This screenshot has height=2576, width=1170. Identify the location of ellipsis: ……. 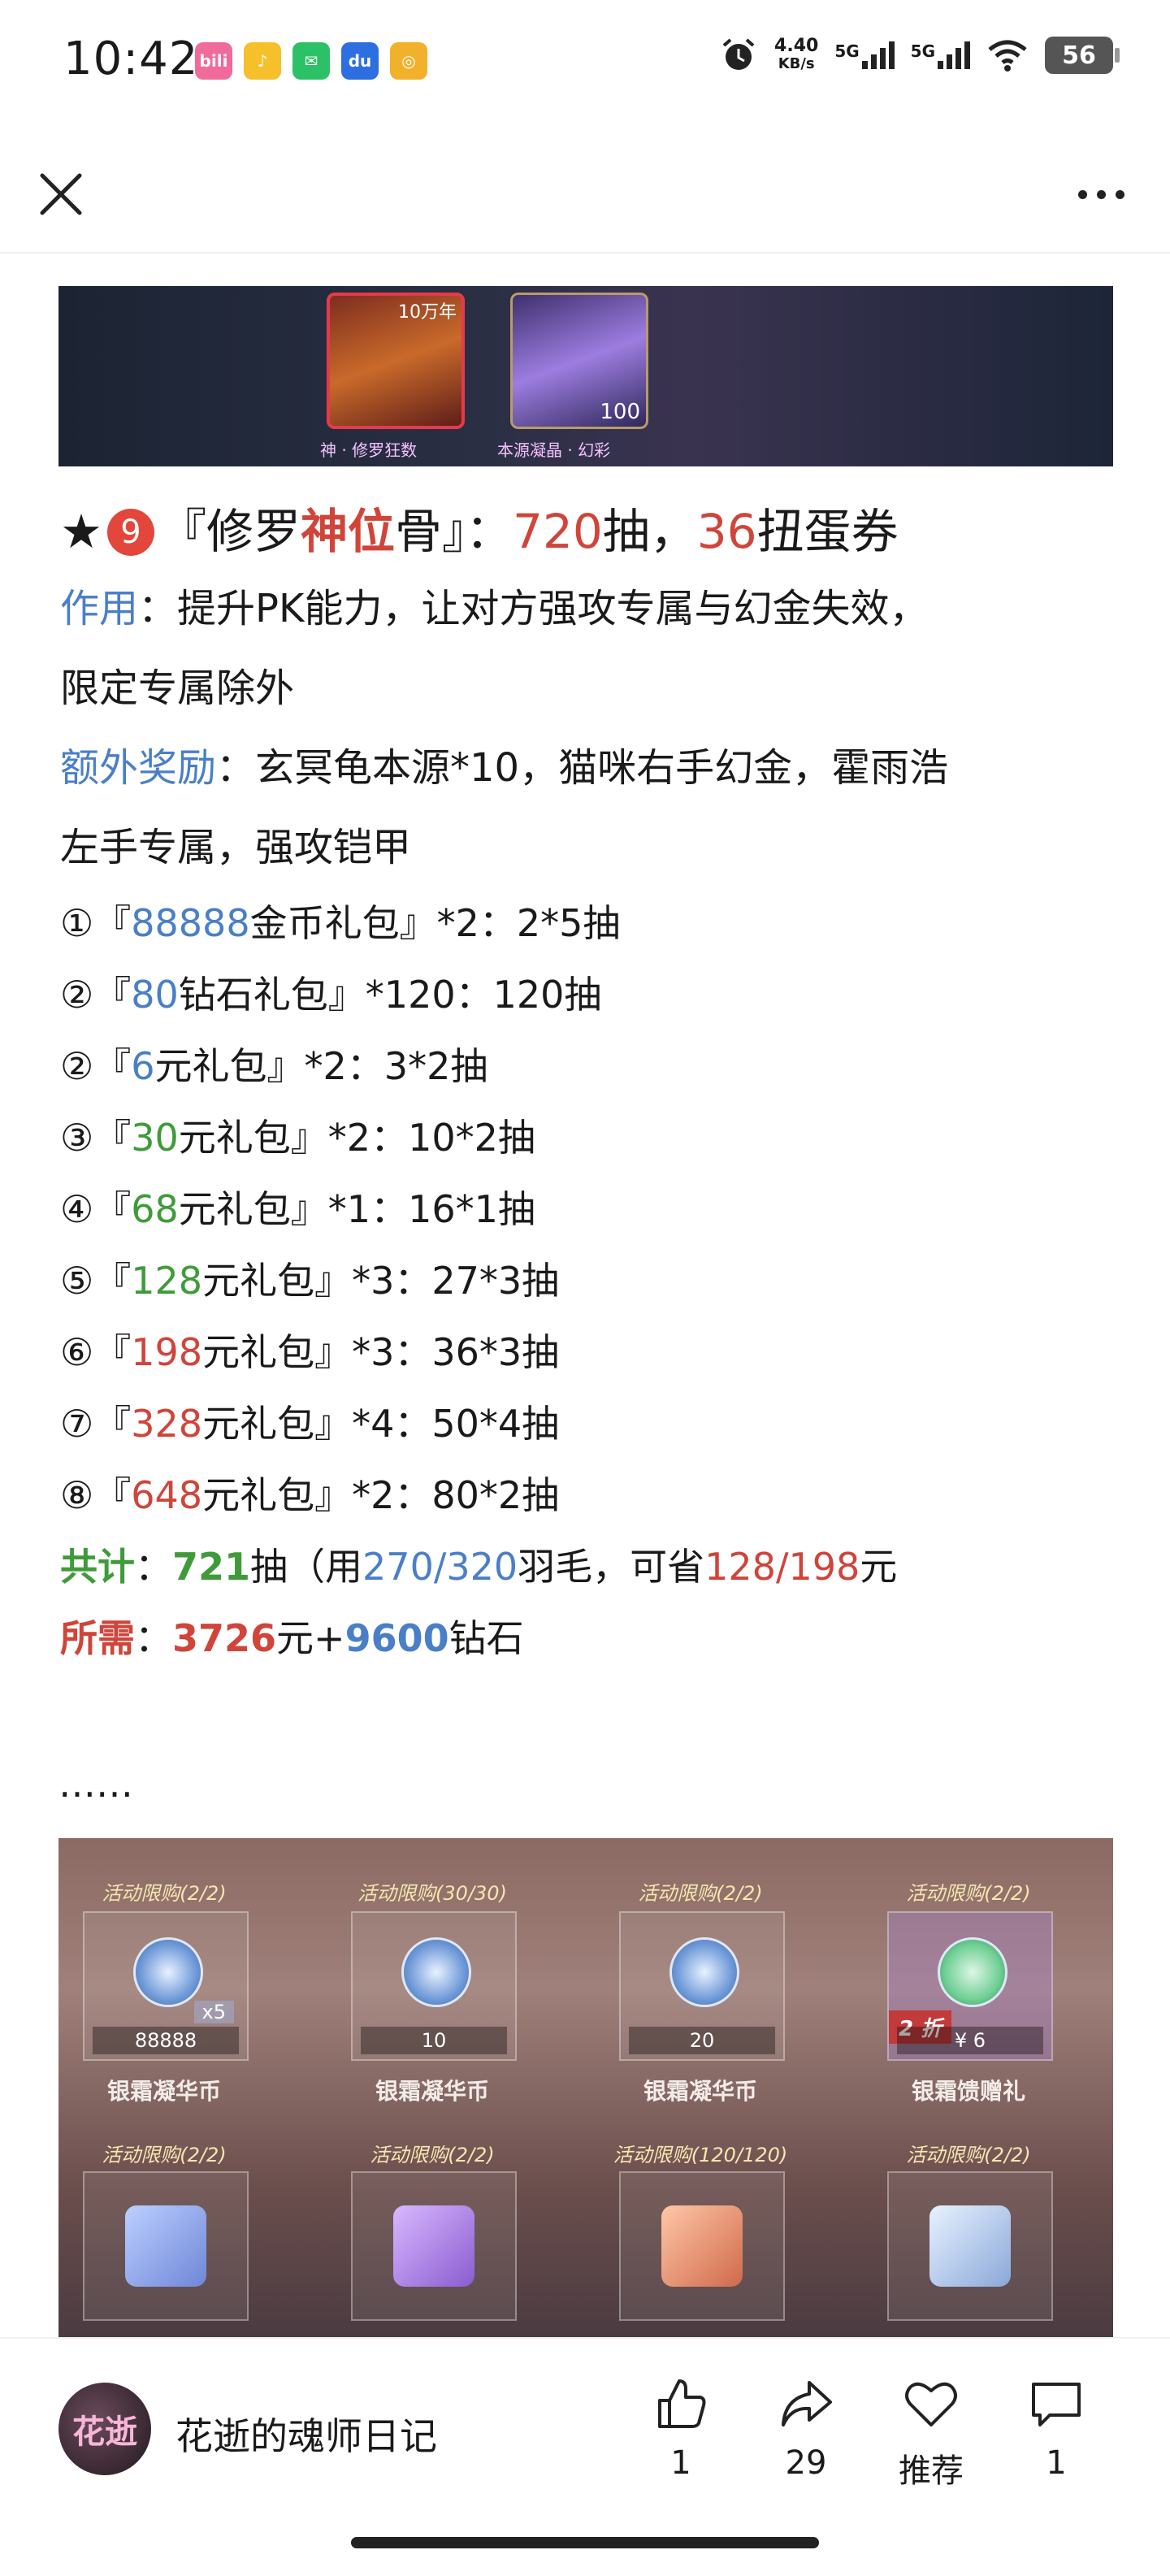
(95, 1784).